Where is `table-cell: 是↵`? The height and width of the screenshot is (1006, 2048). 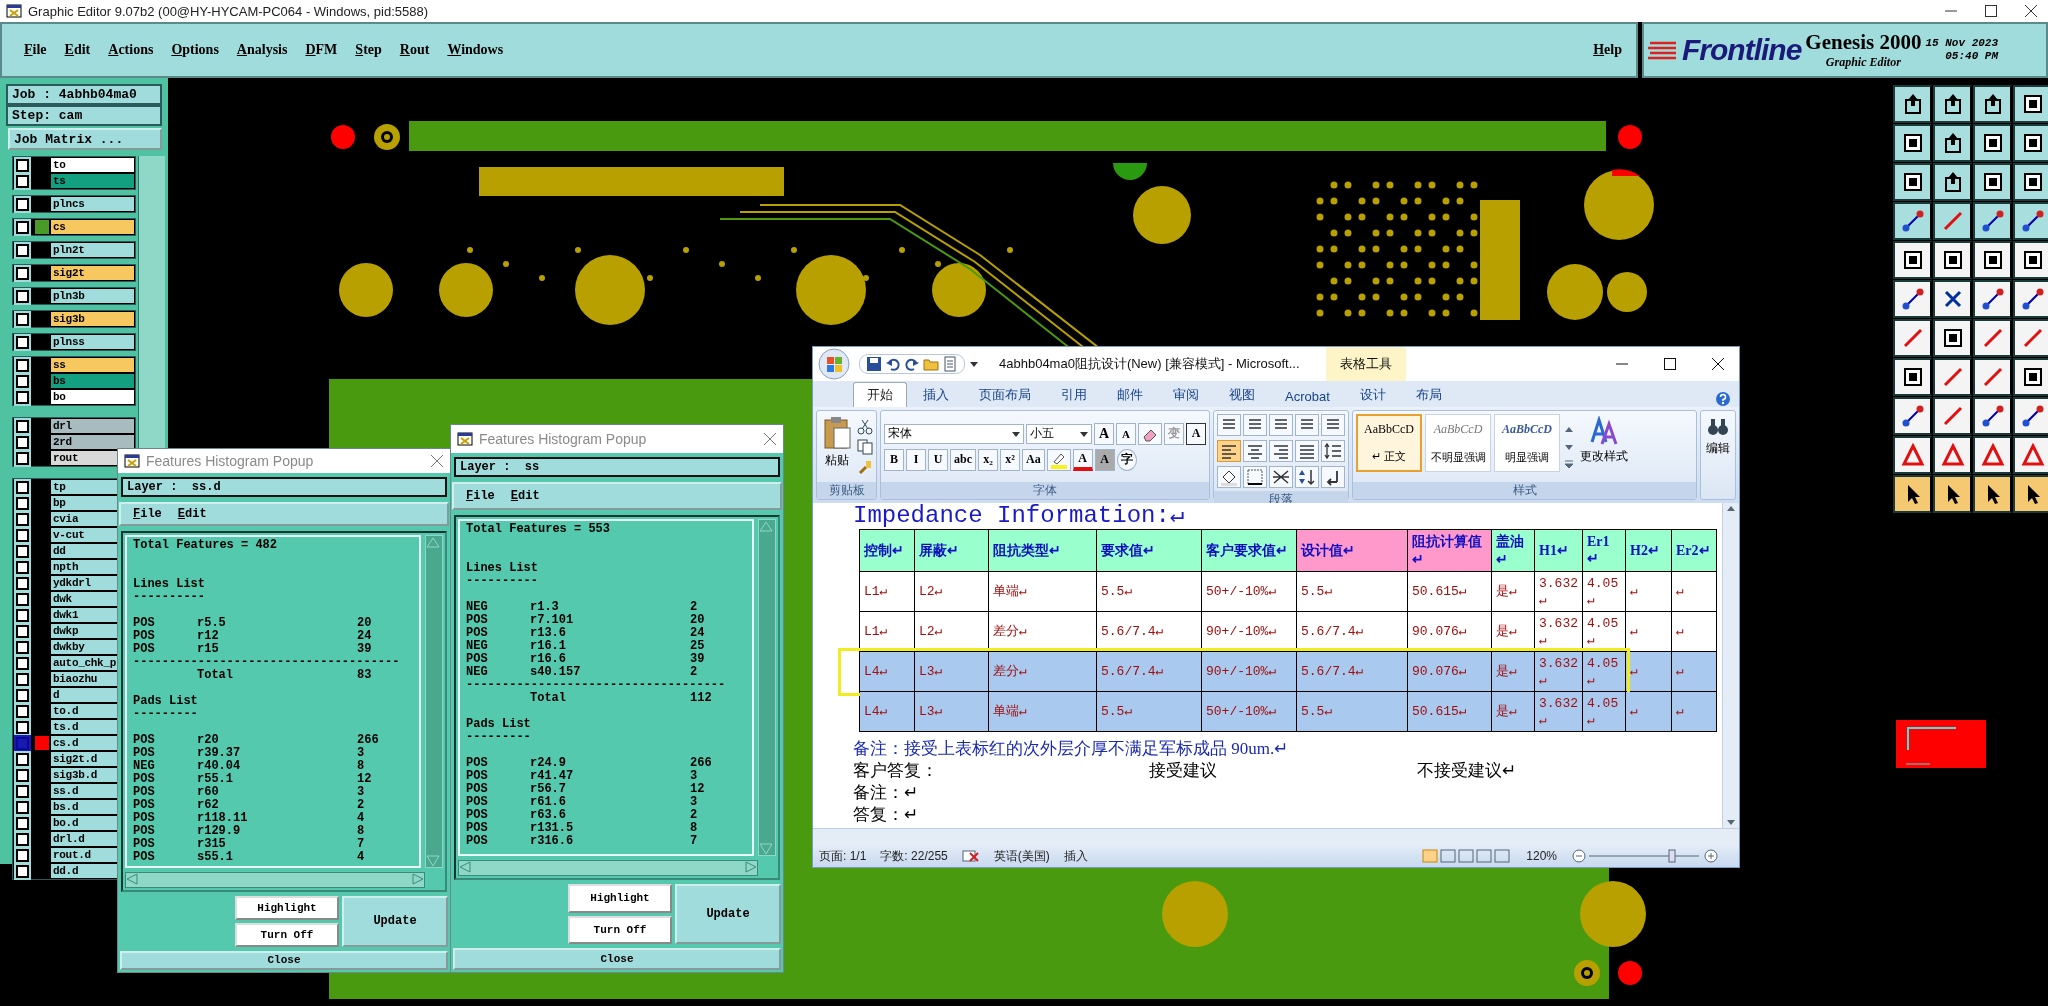 table-cell: 是↵ is located at coordinates (1513, 712).